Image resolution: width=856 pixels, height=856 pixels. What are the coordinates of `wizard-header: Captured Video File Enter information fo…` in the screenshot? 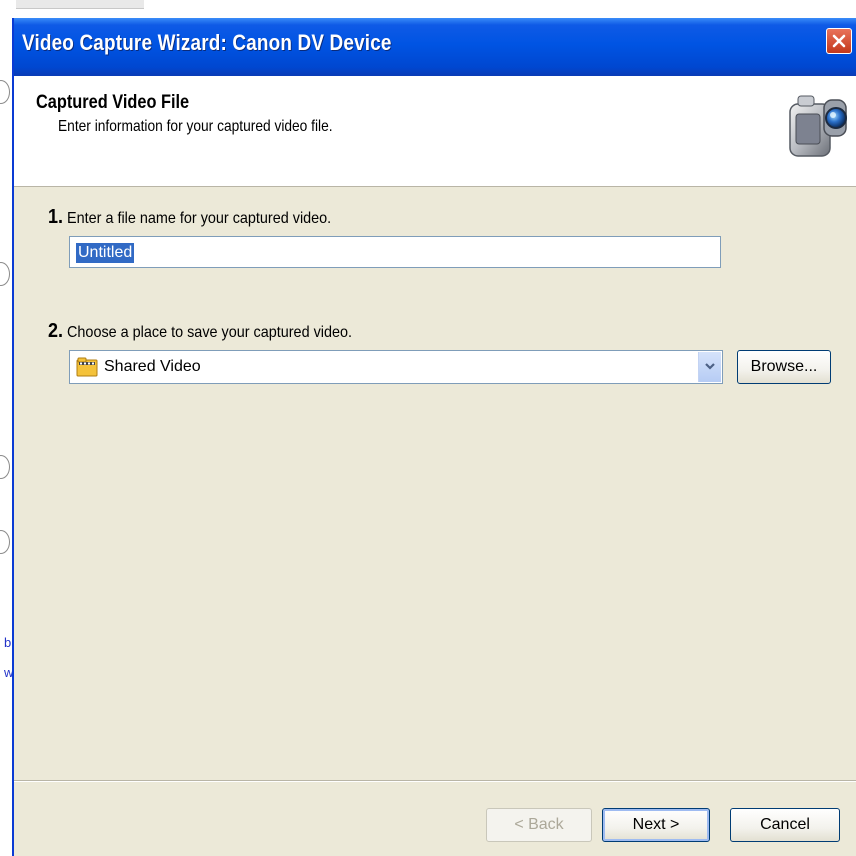 It's located at (435, 131).